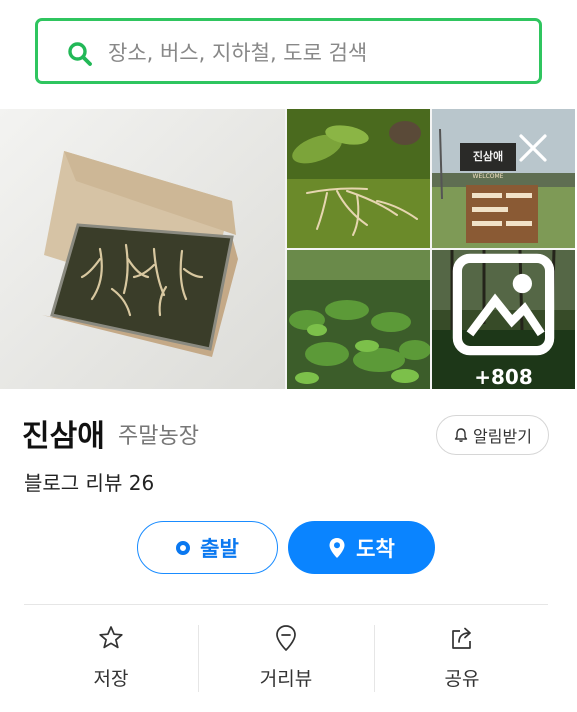  Describe the element at coordinates (461, 638) in the screenshot. I see `share-icon` at that location.